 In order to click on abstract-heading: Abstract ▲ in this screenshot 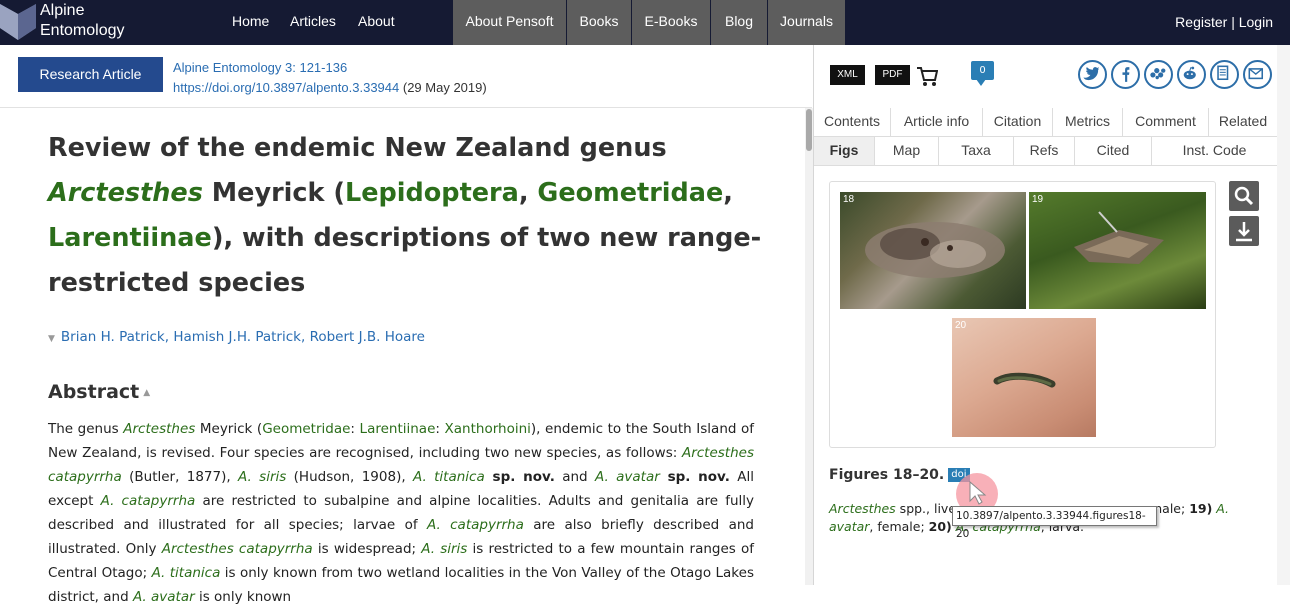, I will do `click(99, 392)`.